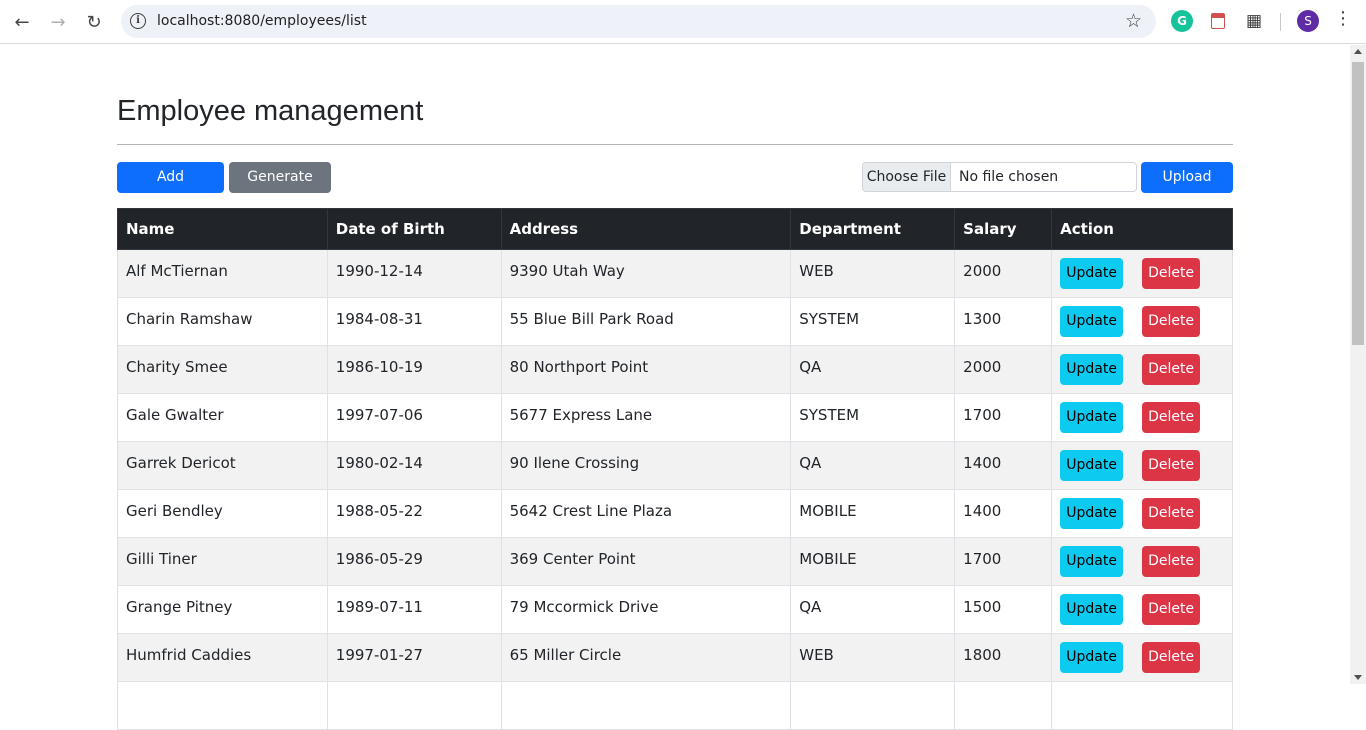 The height and width of the screenshot is (730, 1366). What do you see at coordinates (1187, 189) in the screenshot?
I see `upload-csv-button: Upload CSV` at bounding box center [1187, 189].